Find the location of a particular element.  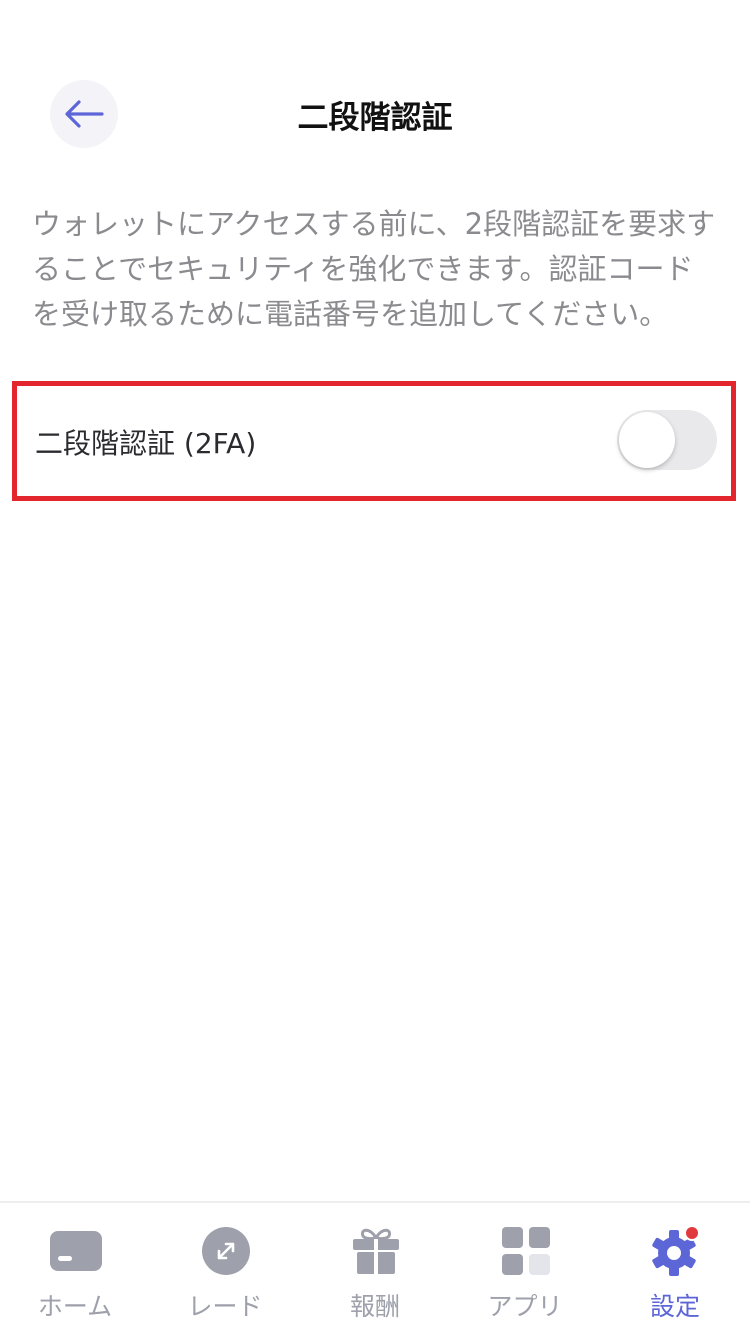

two-factor-toggle is located at coordinates (667, 440).